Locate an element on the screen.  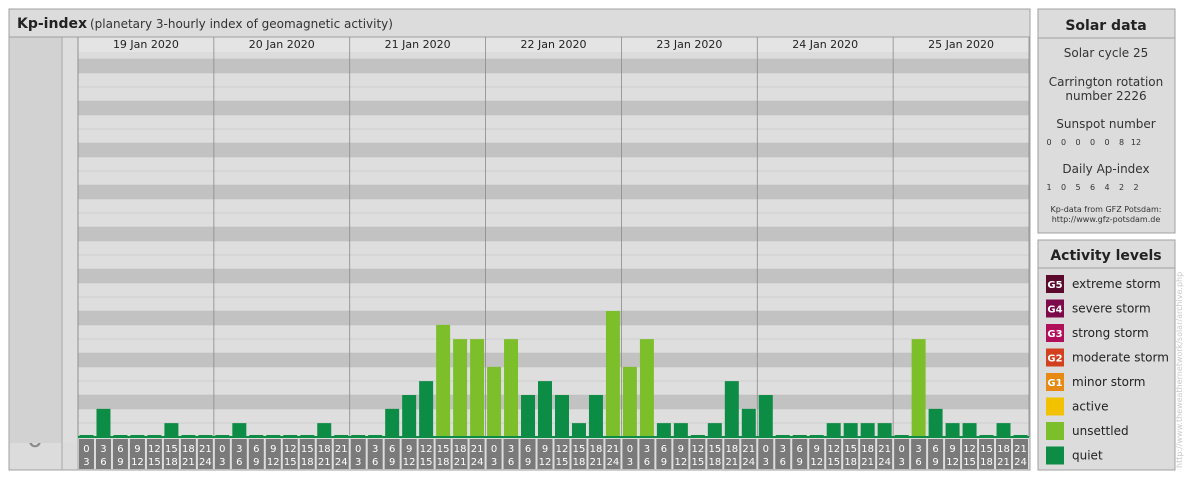
minor-label-column is located at coordinates (70, 240).